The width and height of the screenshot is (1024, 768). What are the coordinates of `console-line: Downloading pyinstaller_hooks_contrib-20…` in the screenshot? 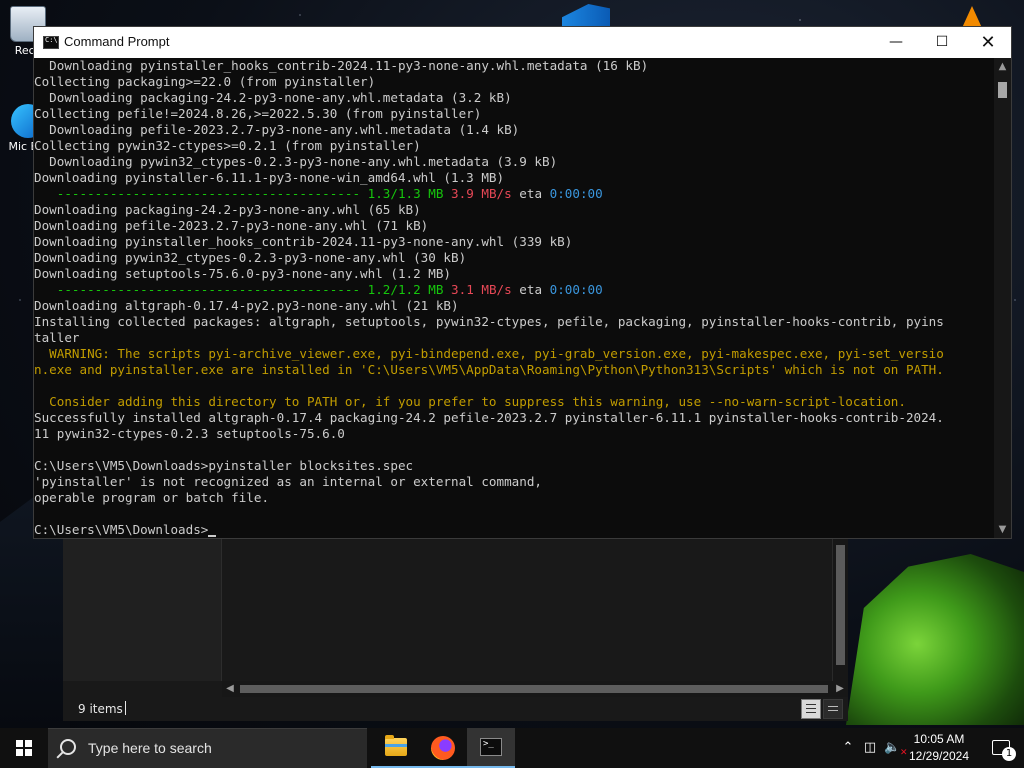 It's located at (489, 242).